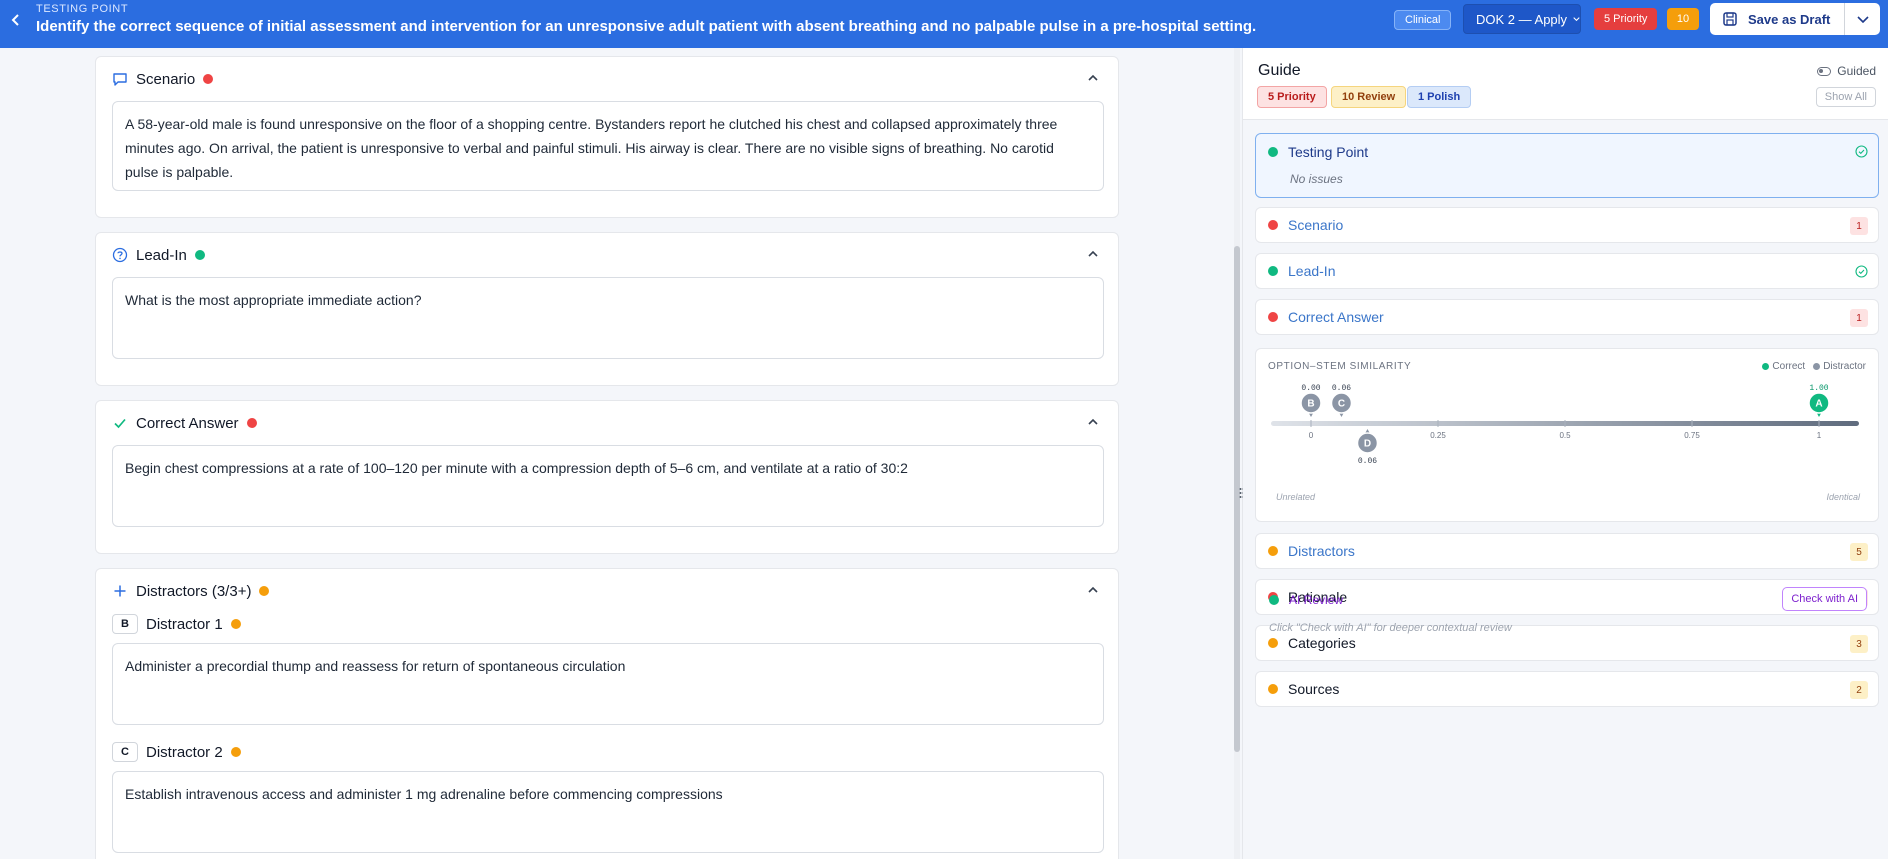 This screenshot has width=1888, height=859. I want to click on priority-filter-pill: 5 Priority, so click(1292, 97).